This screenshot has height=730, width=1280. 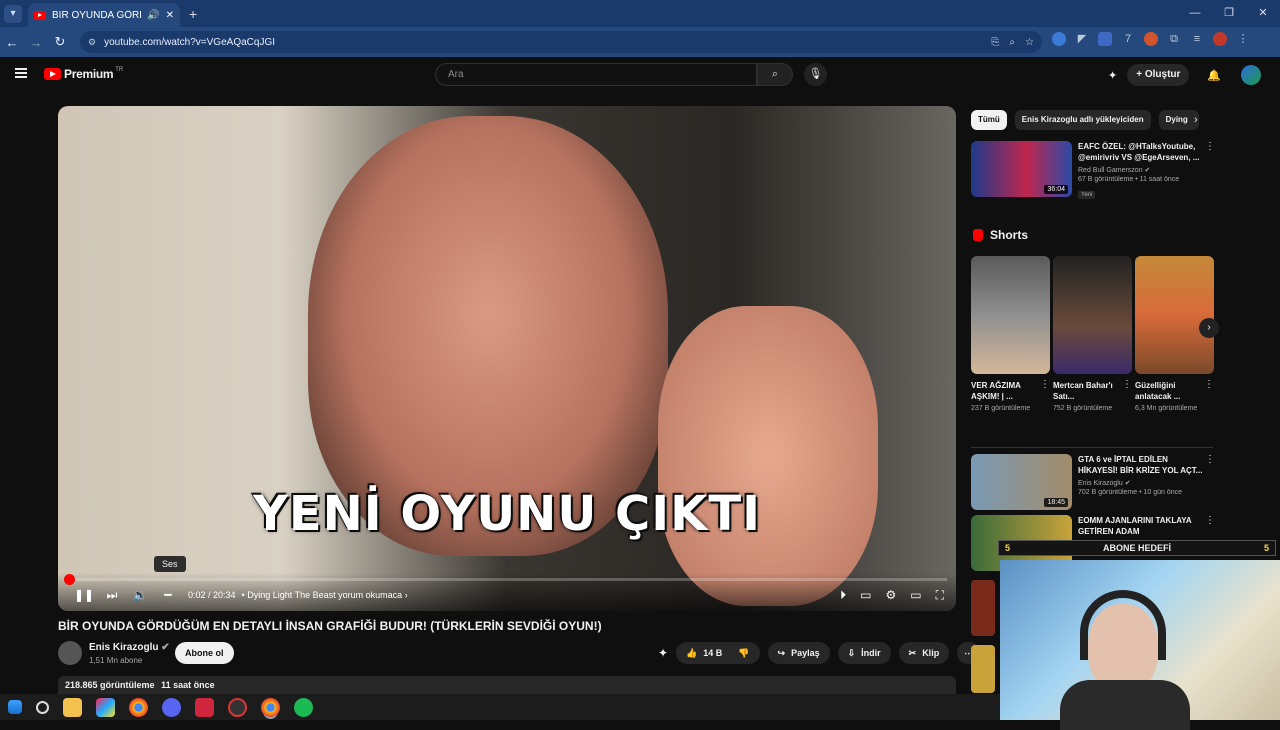 What do you see at coordinates (92, 42) in the screenshot?
I see `site-info-icon: ⚙` at bounding box center [92, 42].